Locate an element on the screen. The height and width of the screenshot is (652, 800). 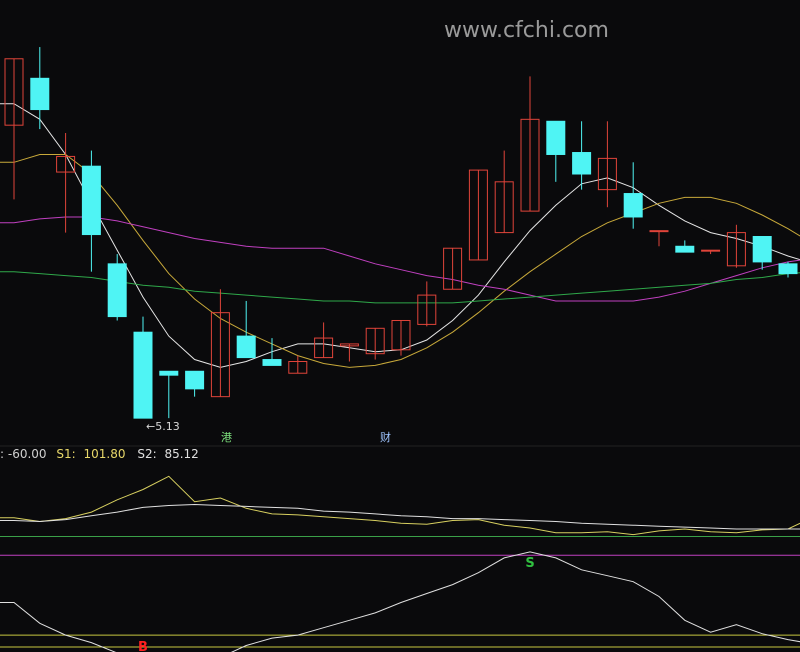
buy-signal: B is located at coordinates (143, 646).